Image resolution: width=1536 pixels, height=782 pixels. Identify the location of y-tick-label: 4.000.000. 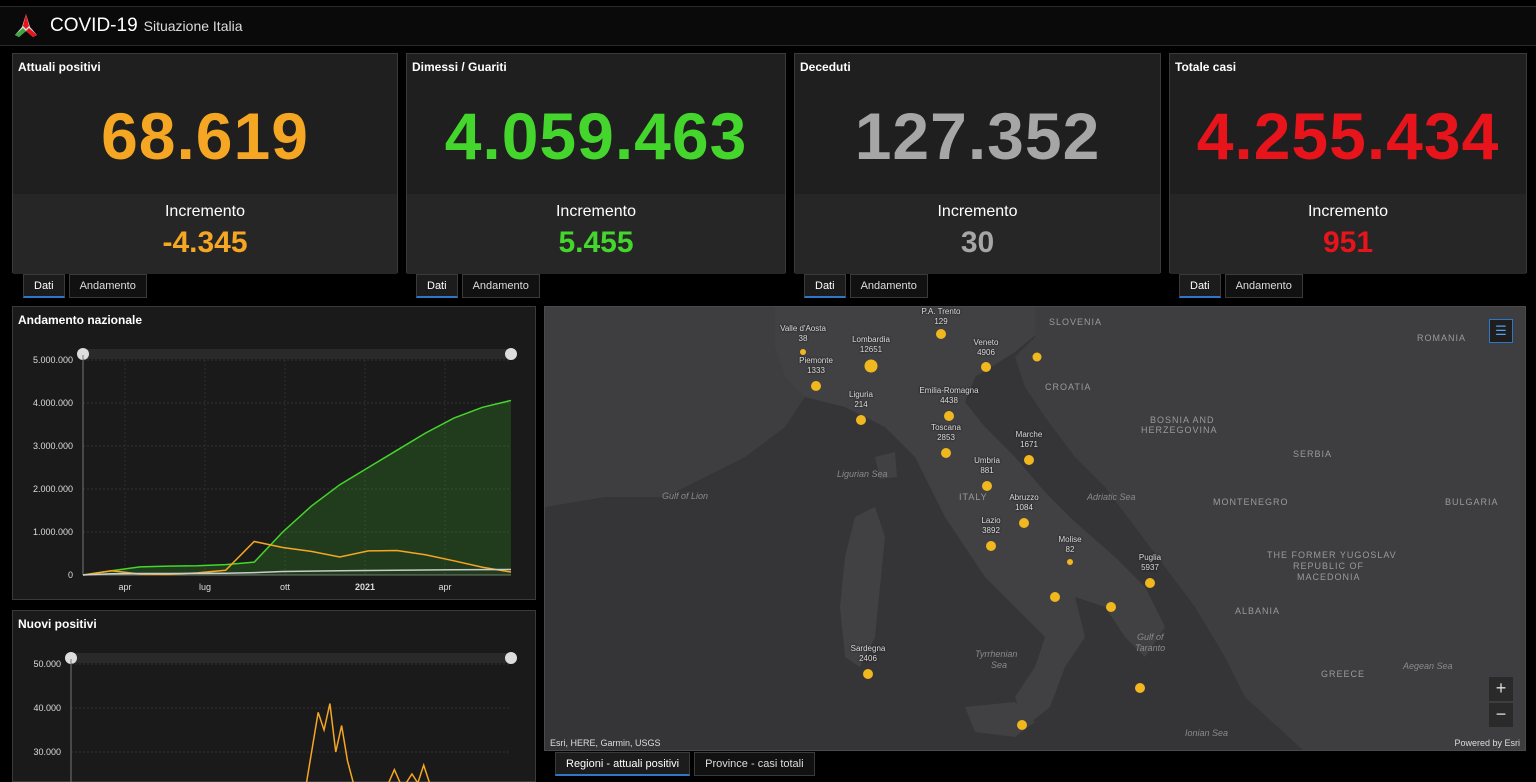
(53, 403).